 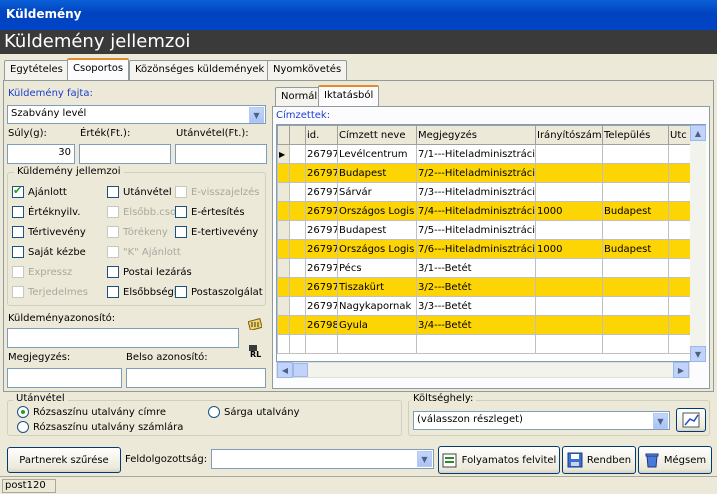 What do you see at coordinates (569, 135) in the screenshot?
I see `column-header: Irányítószám` at bounding box center [569, 135].